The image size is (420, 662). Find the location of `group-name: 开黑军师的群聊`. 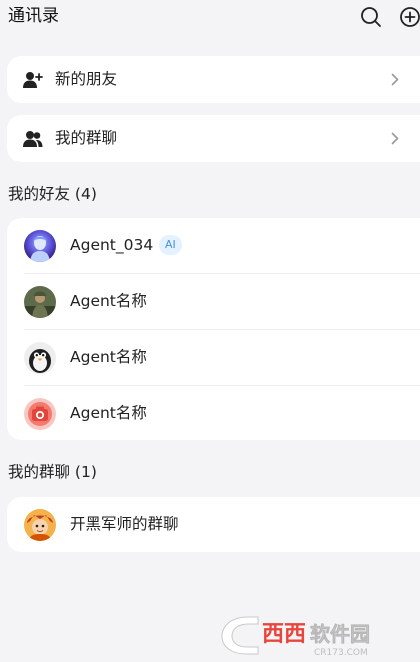

group-name: 开黑军师的群聊 is located at coordinates (124, 524).